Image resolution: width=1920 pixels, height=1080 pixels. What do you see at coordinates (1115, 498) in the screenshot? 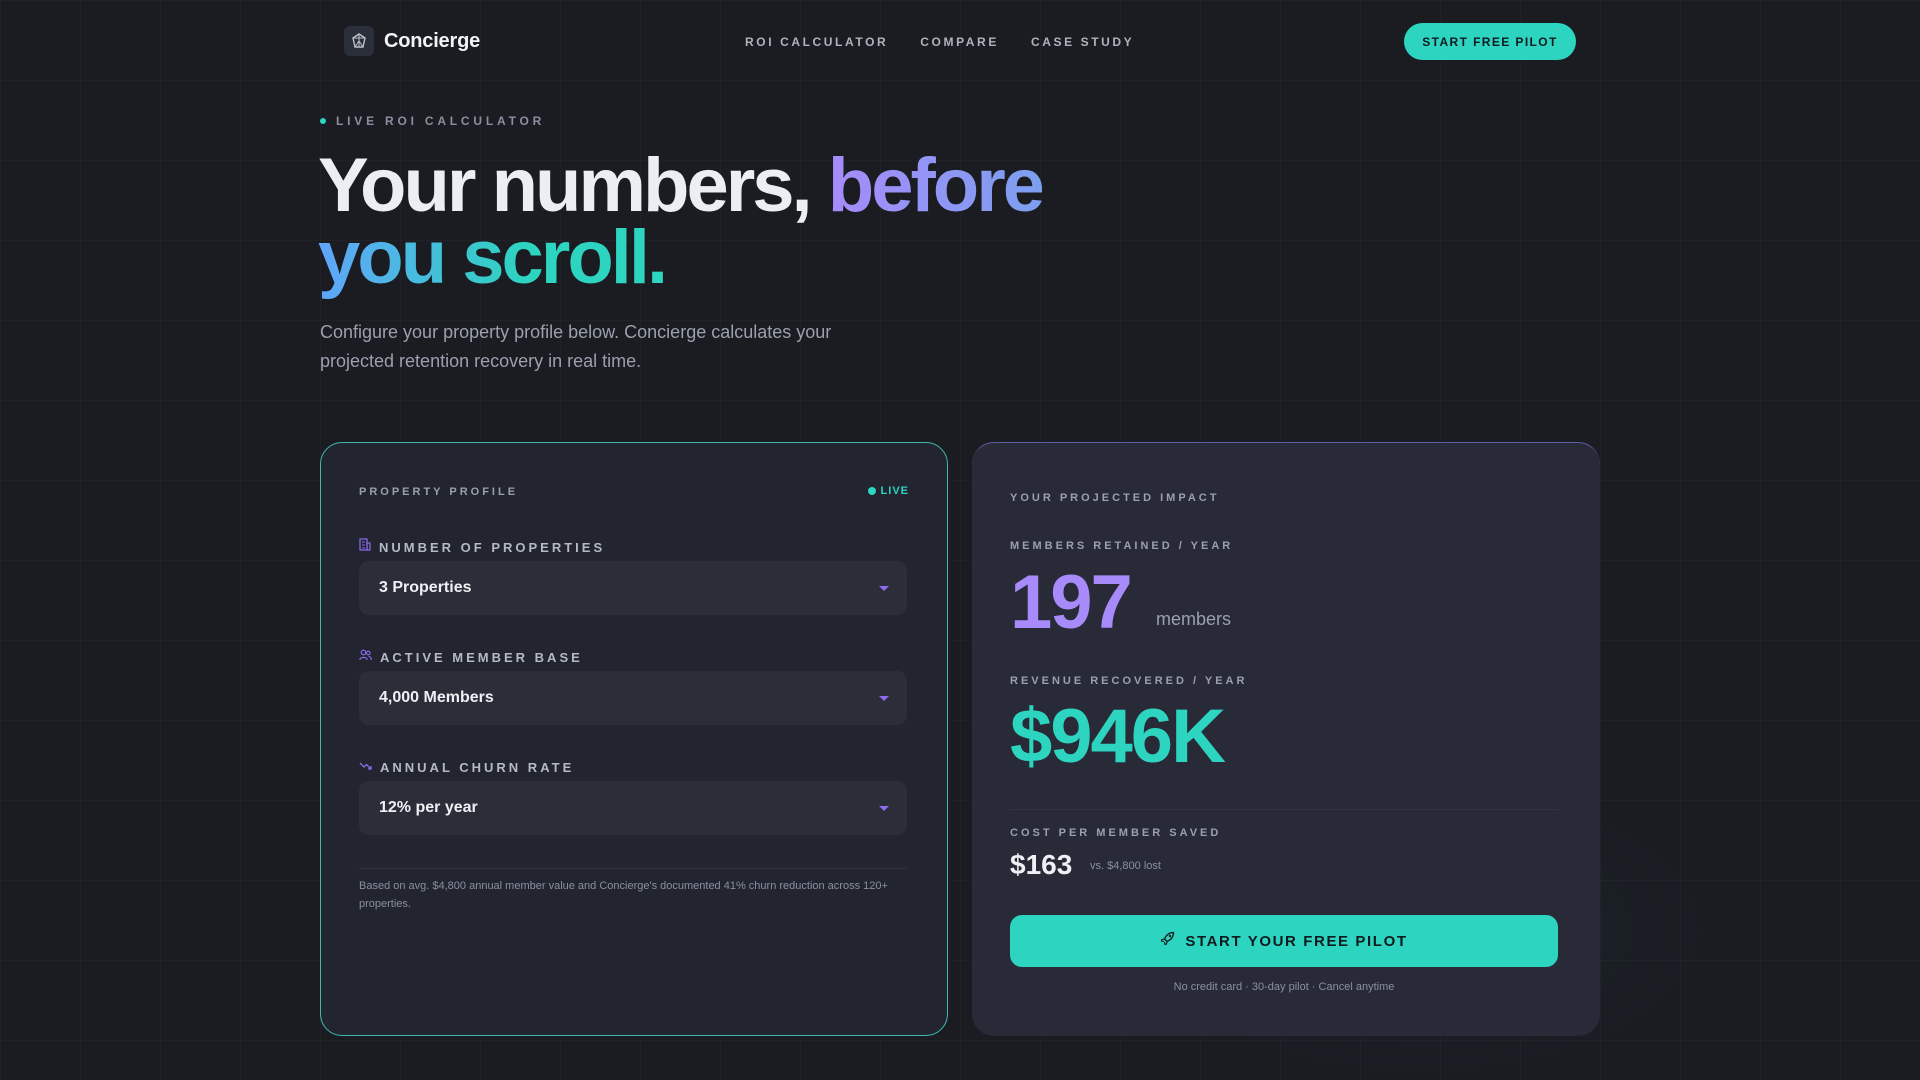
I see `projected-impact-title: YOUR PROJECTED IMPACT` at bounding box center [1115, 498].